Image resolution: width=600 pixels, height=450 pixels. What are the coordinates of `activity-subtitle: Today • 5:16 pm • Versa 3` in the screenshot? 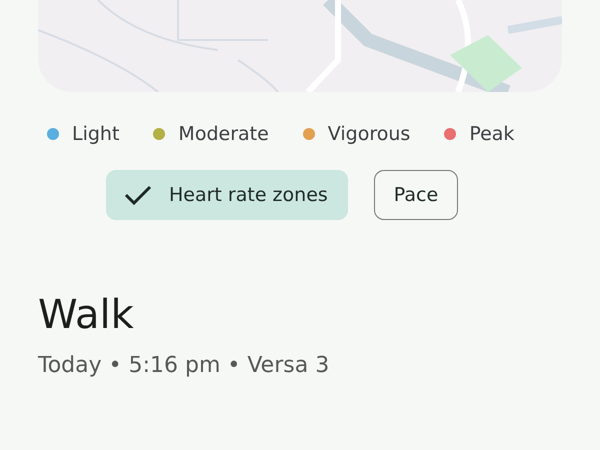 It's located at (184, 365).